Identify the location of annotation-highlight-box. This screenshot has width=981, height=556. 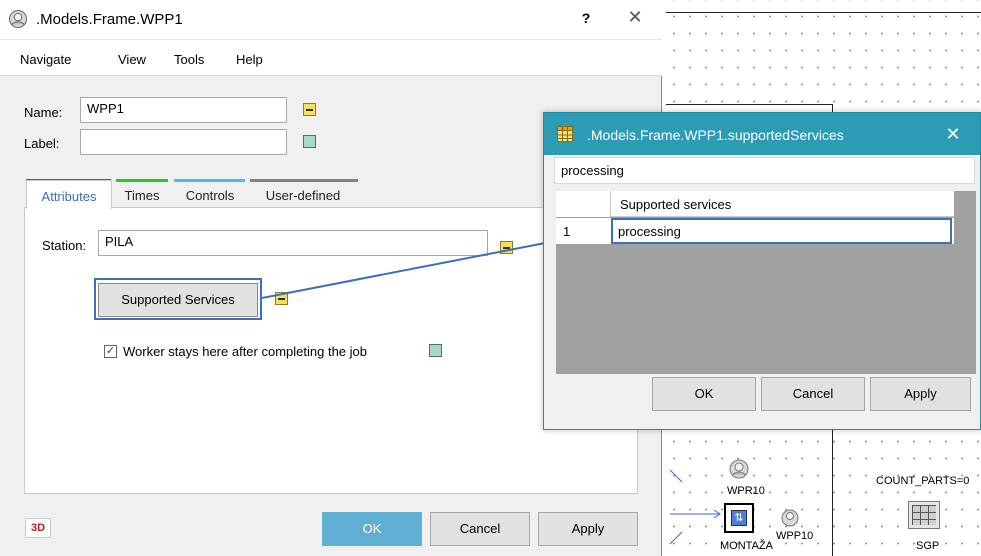
(178, 299).